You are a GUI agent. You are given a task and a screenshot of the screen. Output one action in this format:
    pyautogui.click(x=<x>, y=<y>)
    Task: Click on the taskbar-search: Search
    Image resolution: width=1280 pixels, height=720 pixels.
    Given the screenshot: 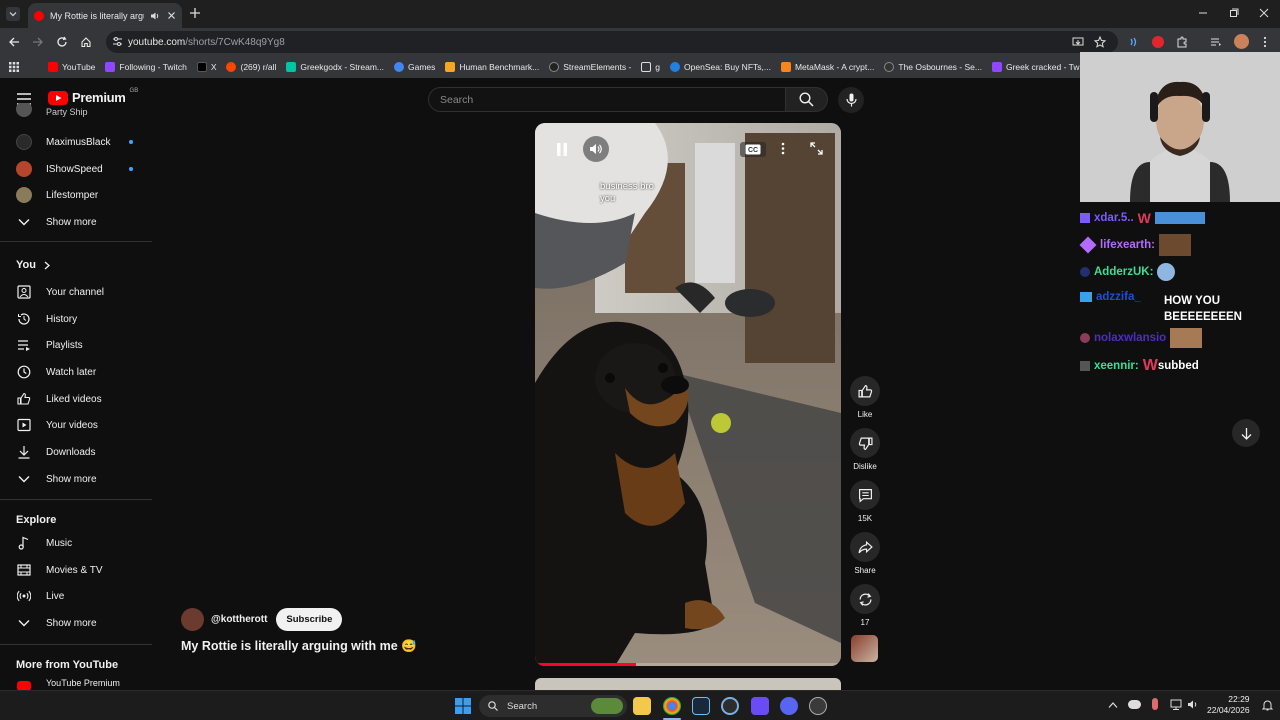 What is the action you would take?
    pyautogui.click(x=553, y=706)
    